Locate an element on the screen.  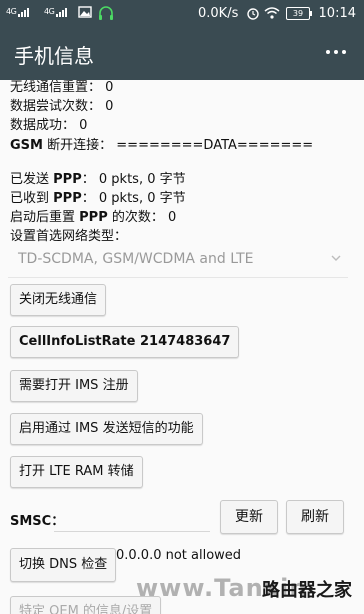
ppp-received-row: 已收到 PPP： 0 pkts, 0 字节 is located at coordinates (98, 198).